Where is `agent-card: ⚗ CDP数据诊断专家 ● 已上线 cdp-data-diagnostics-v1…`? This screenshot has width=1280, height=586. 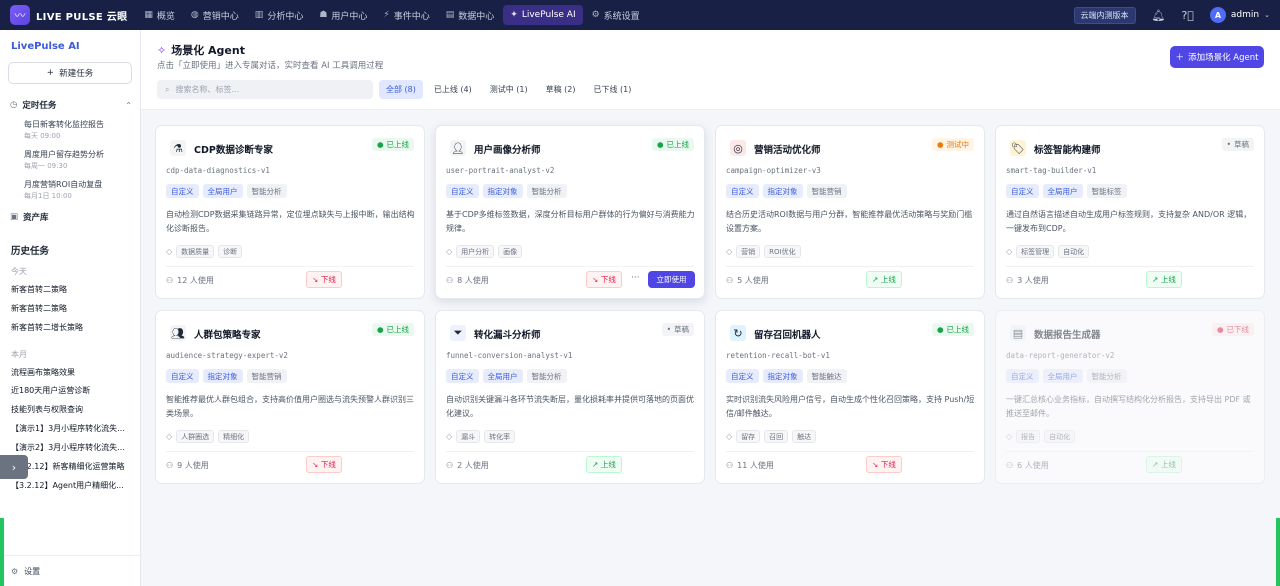 agent-card: ⚗ CDP数据诊断专家 ● 已上线 cdp-data-diagnostics-v1… is located at coordinates (290, 212).